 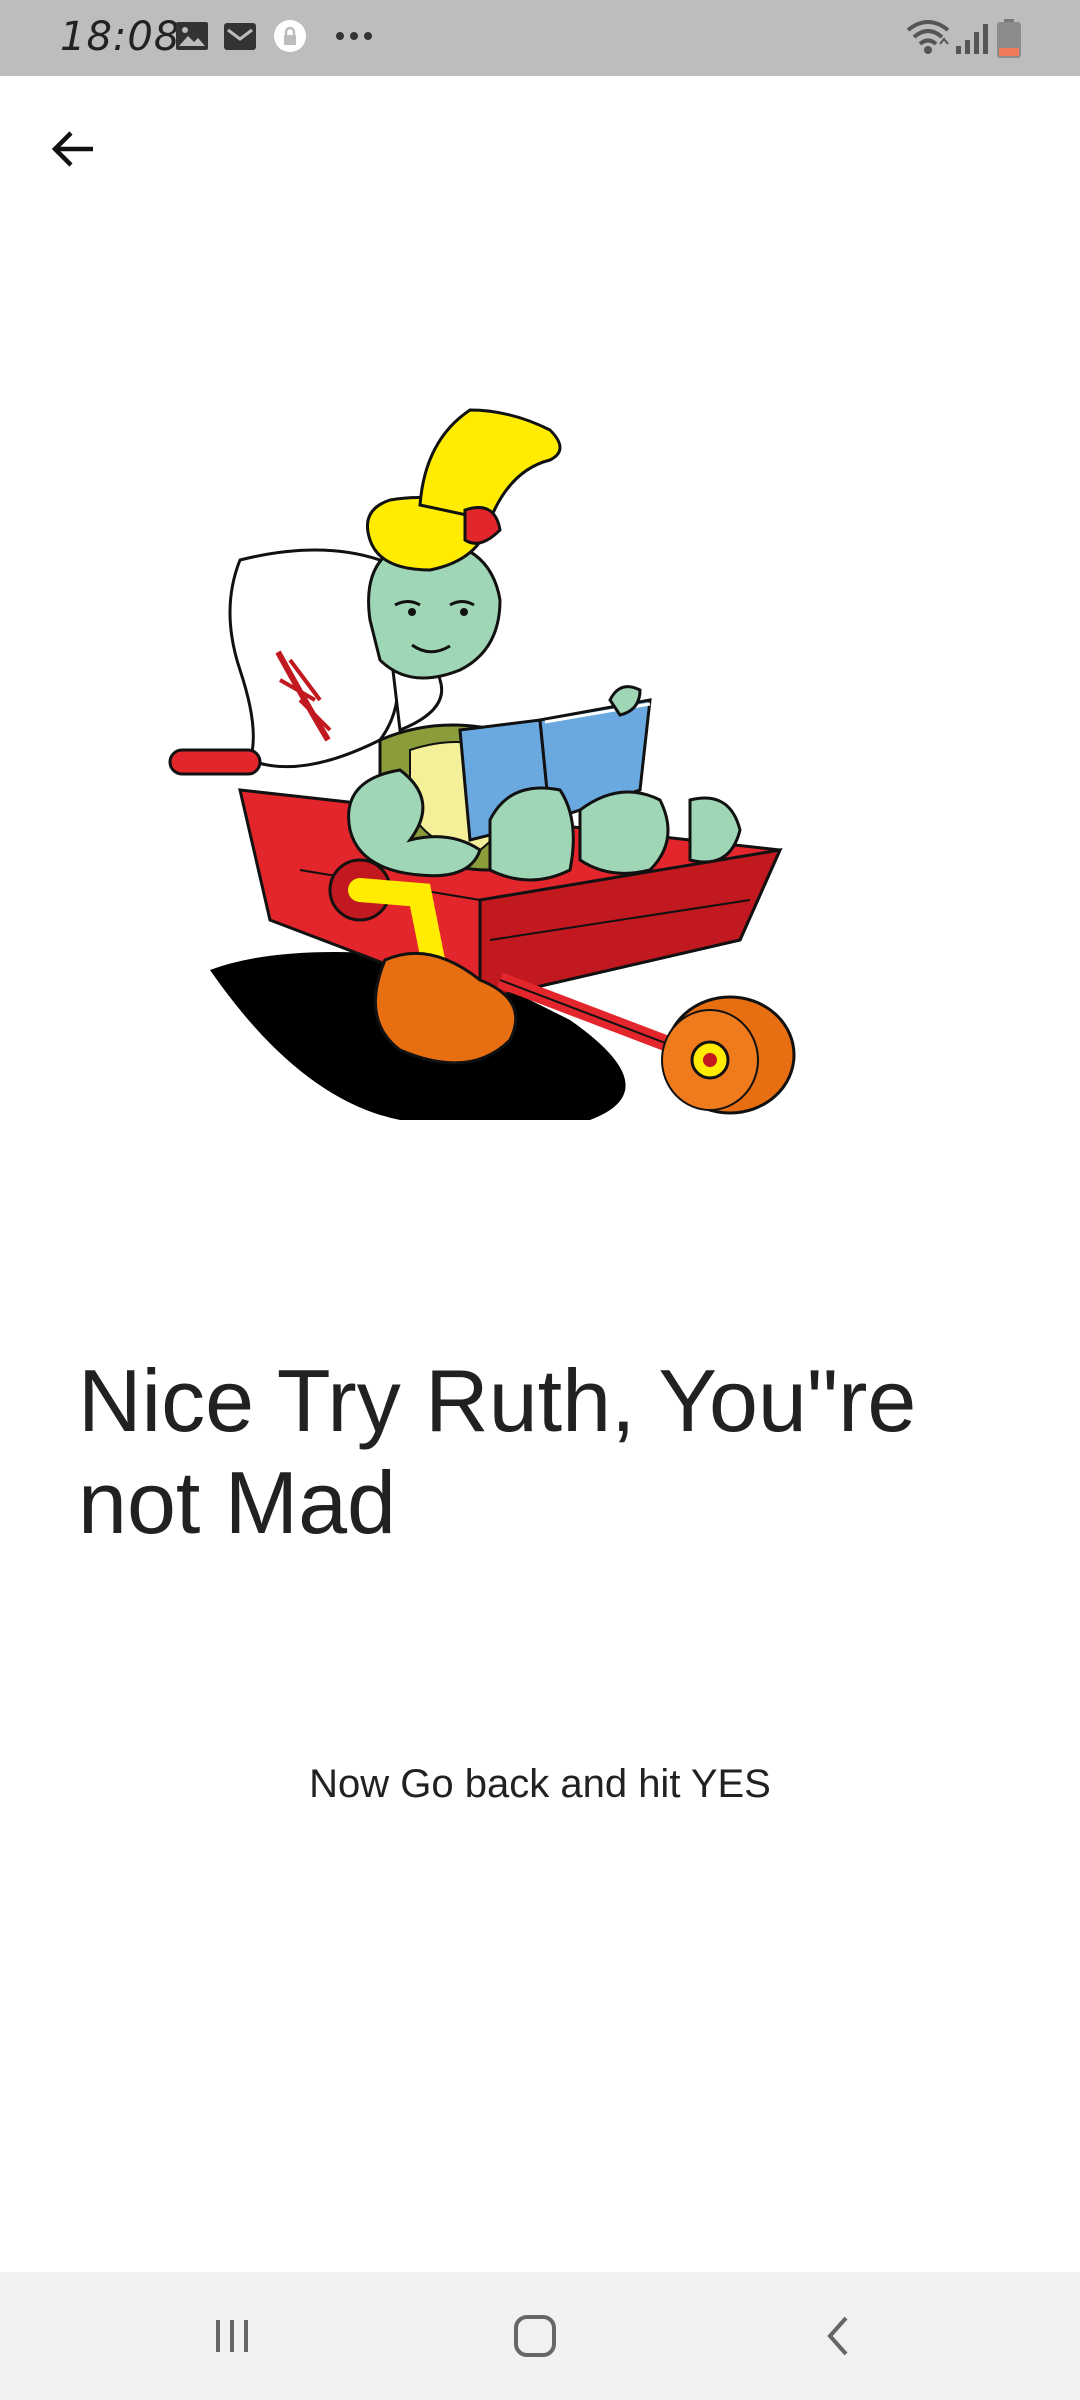 What do you see at coordinates (290, 38) in the screenshot?
I see `vpn-lock-icon` at bounding box center [290, 38].